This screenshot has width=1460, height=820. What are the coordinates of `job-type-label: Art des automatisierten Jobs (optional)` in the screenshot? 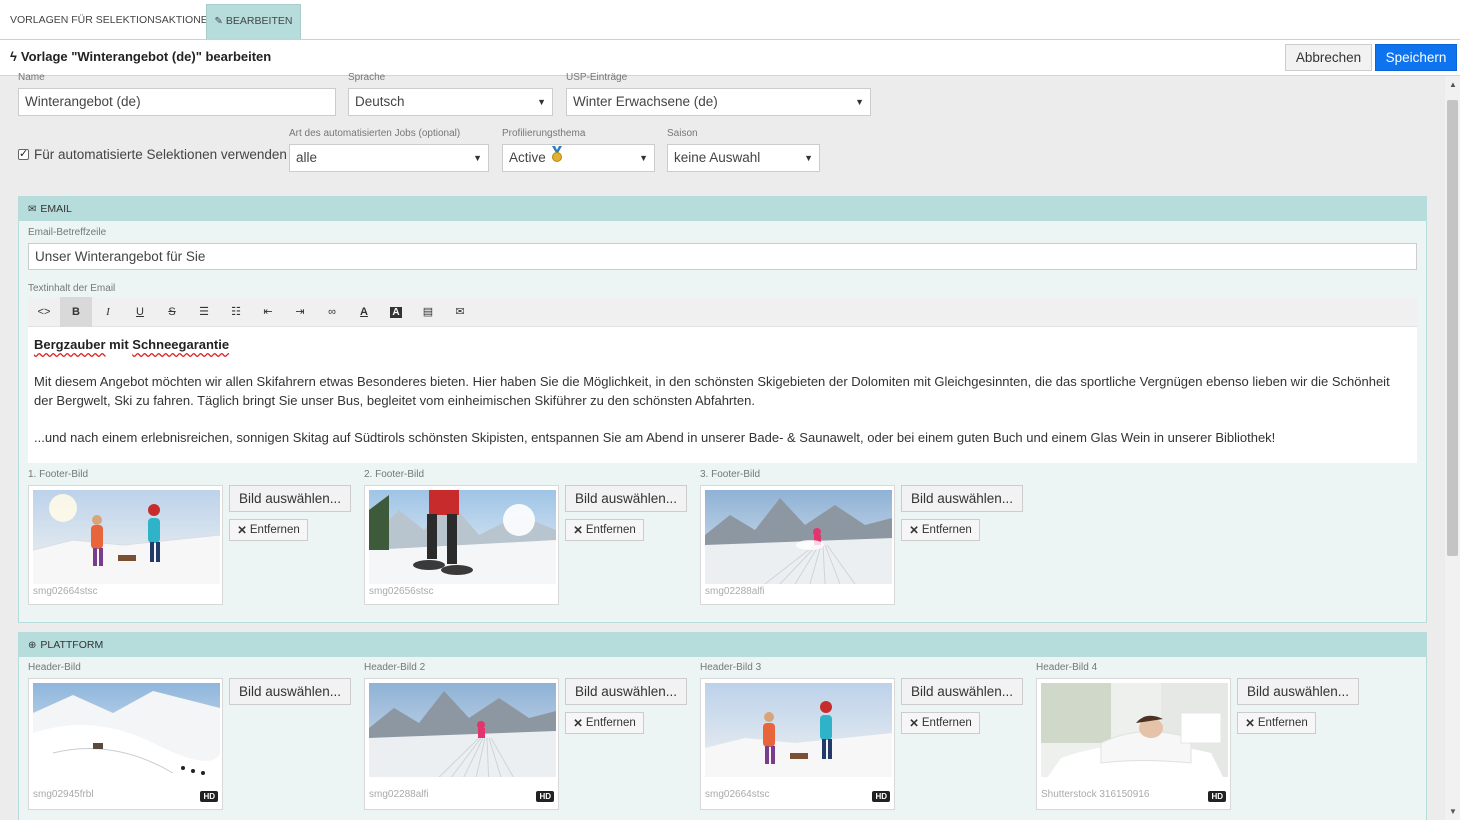 It's located at (375, 133).